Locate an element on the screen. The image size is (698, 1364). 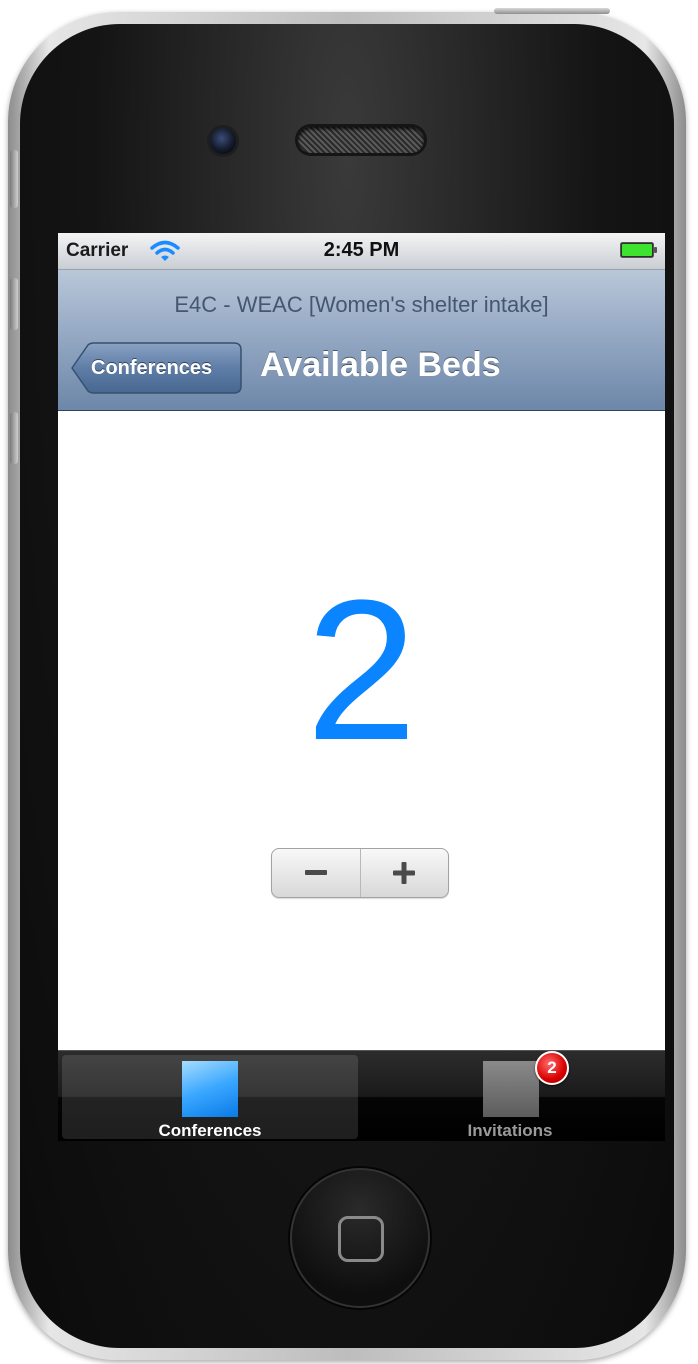
back-button-label: Conferences is located at coordinates (152, 367).